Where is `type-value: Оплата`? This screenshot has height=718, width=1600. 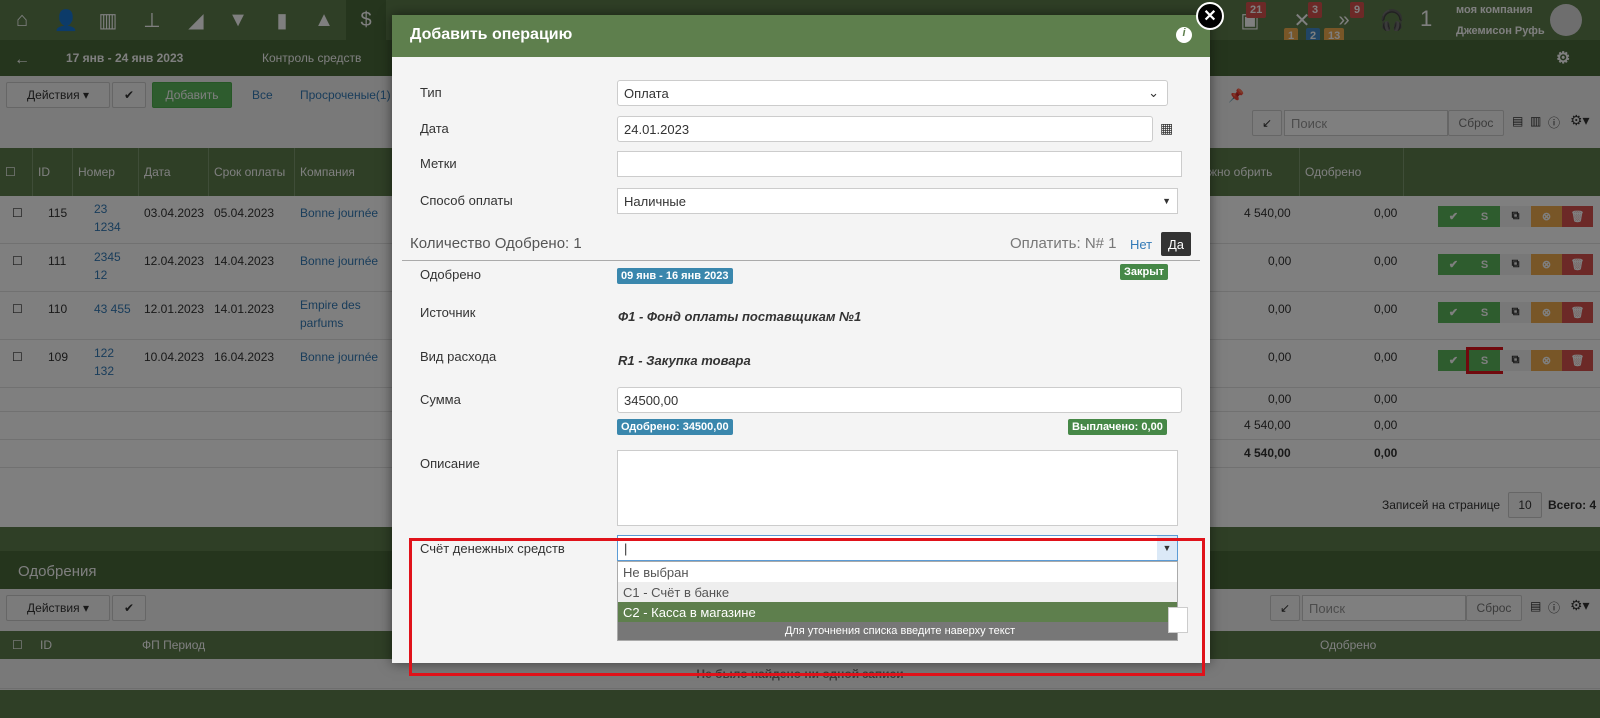
type-value: Оплата is located at coordinates (646, 93).